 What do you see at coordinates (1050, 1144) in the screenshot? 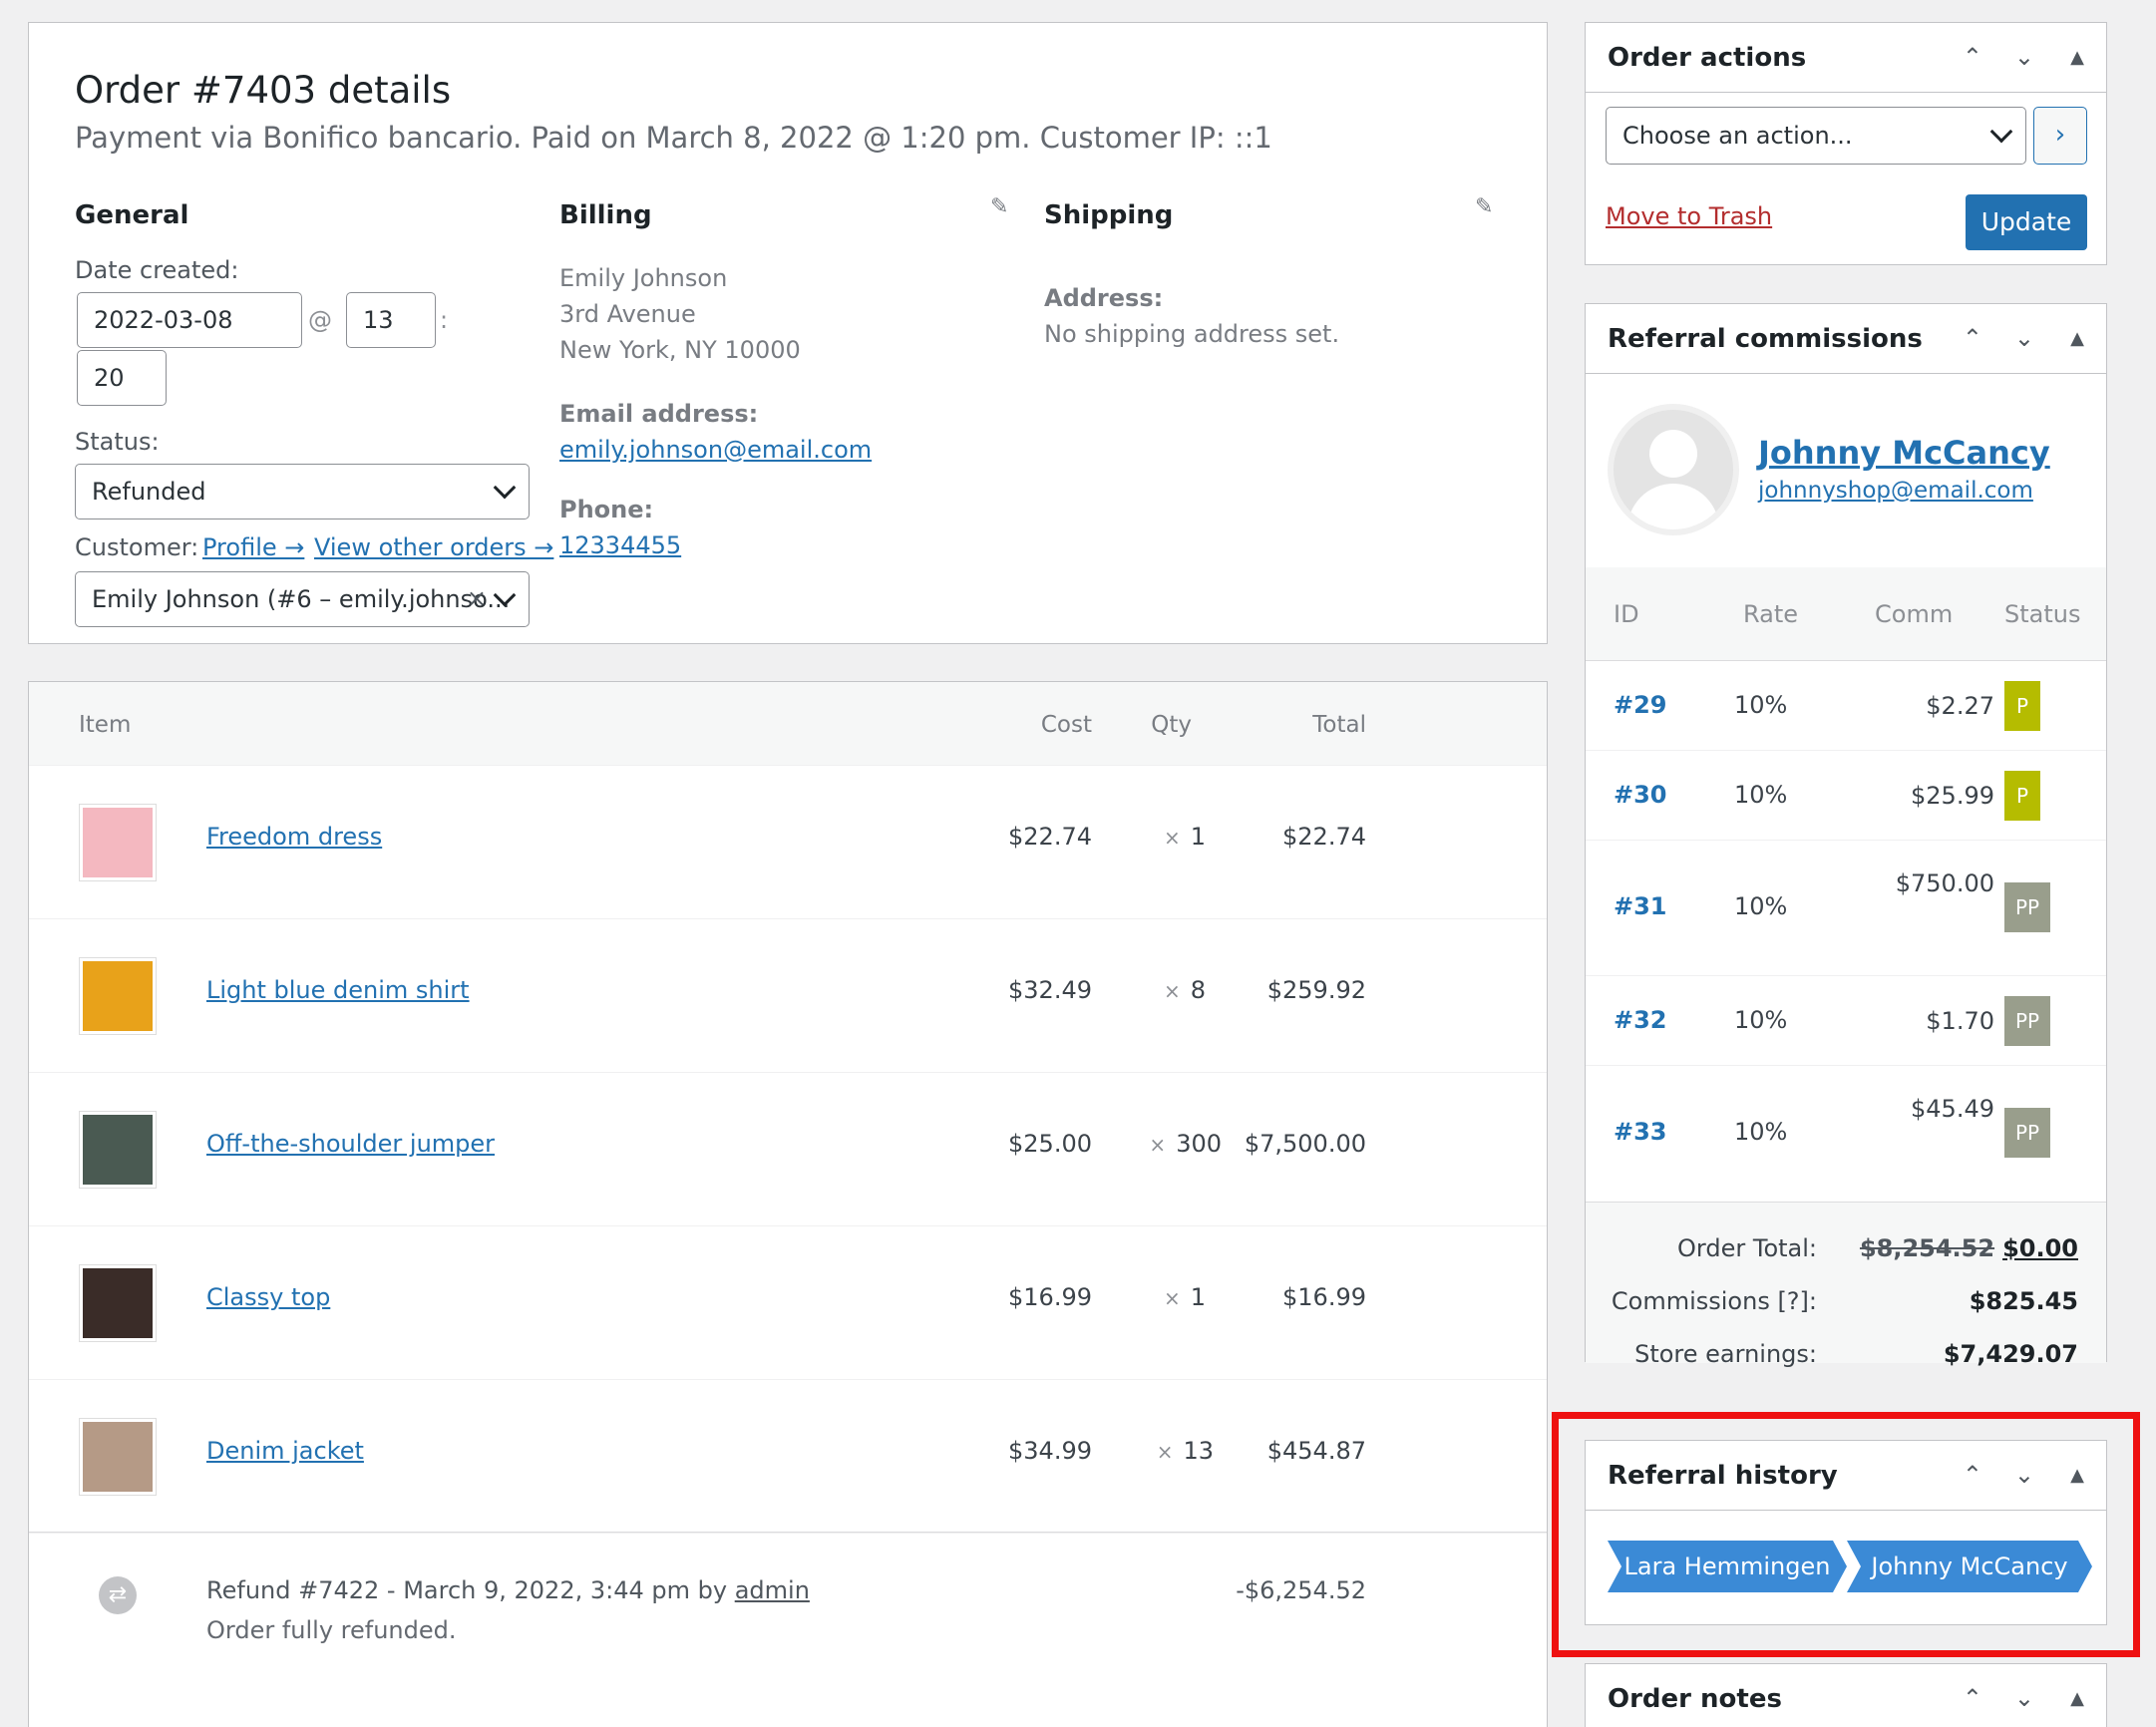
I see `item-cost: $25.00` at bounding box center [1050, 1144].